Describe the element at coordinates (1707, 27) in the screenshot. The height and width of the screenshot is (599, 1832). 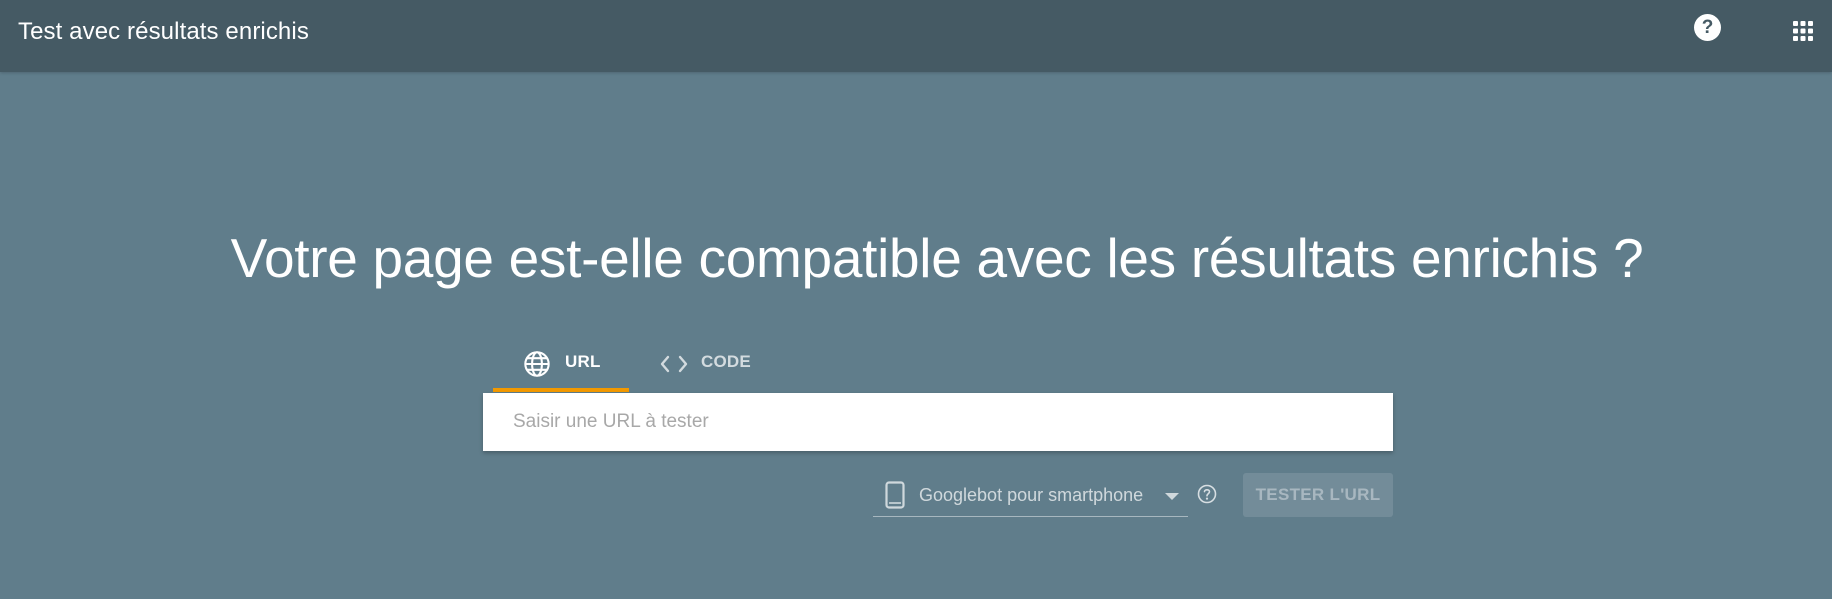
I see `help-icon: ?` at that location.